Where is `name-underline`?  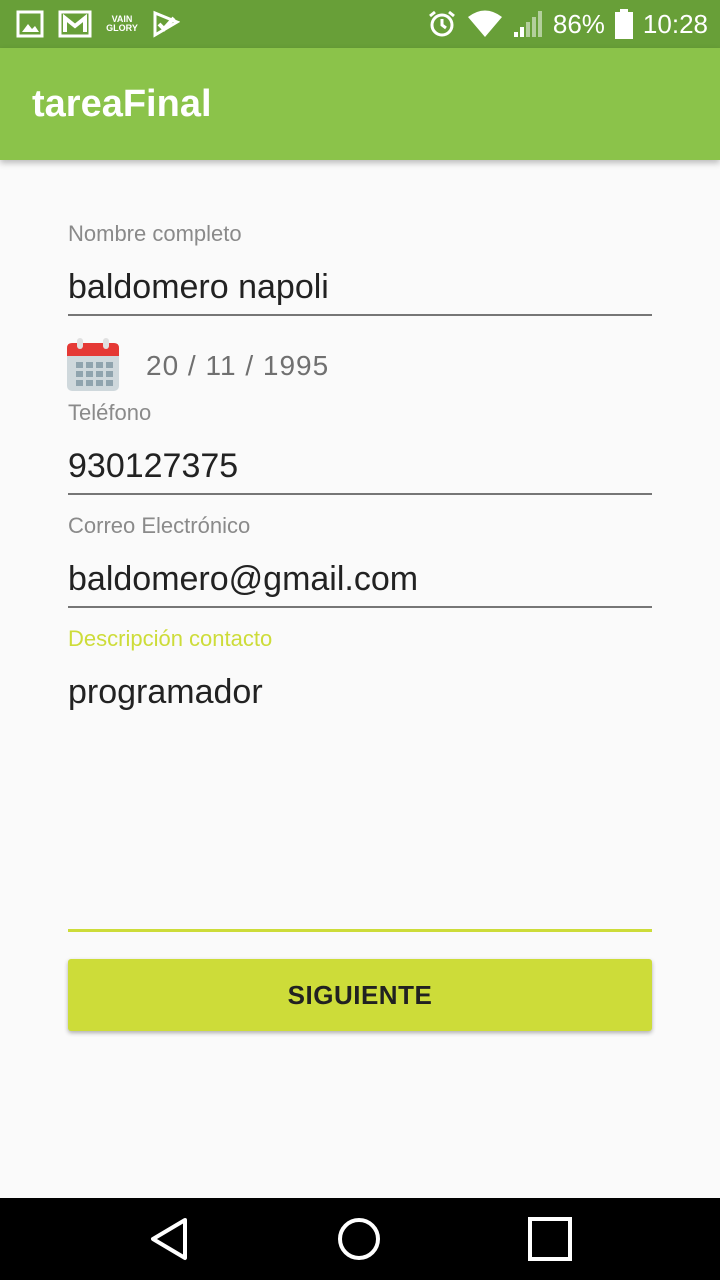
name-underline is located at coordinates (360, 315).